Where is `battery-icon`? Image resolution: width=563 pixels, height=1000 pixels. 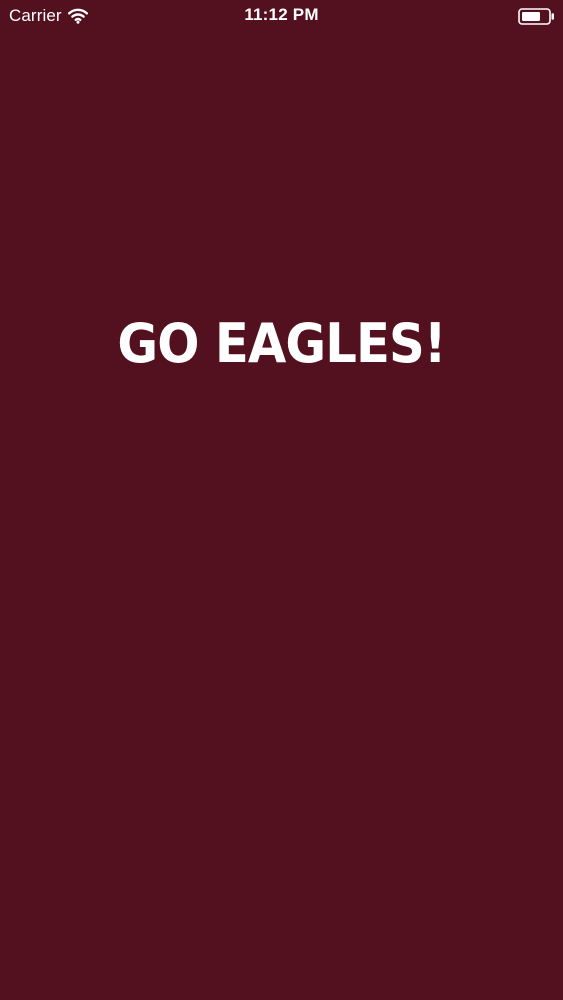 battery-icon is located at coordinates (536, 16).